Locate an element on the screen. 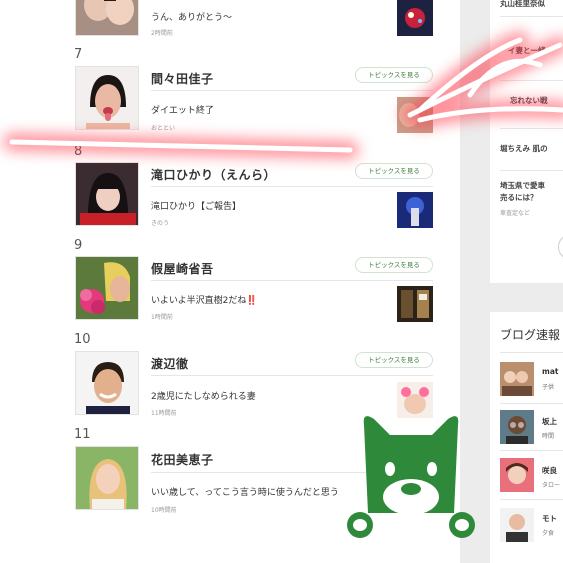 The image size is (563, 563). news-item-title: 堀ちえみ 肌の is located at coordinates (524, 148).